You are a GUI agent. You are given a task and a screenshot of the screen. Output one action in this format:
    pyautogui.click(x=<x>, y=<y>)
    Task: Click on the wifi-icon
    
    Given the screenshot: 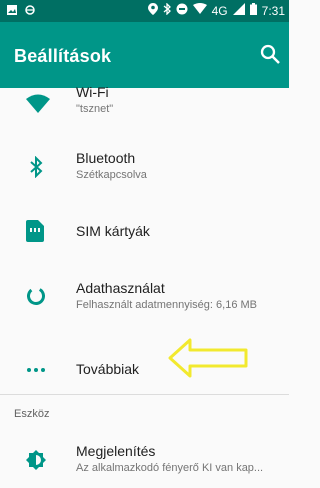 What is the action you would take?
    pyautogui.click(x=38, y=104)
    